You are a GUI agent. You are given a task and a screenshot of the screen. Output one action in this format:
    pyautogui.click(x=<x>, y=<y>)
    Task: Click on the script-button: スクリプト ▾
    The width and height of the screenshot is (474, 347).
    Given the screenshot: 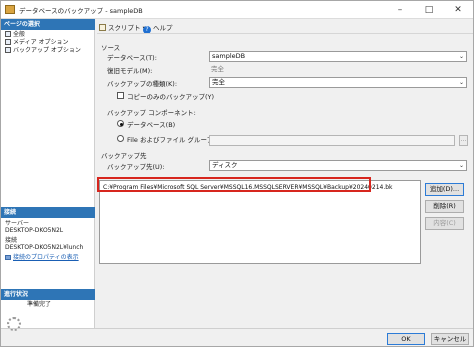 What is the action you would take?
    pyautogui.click(x=122, y=27)
    